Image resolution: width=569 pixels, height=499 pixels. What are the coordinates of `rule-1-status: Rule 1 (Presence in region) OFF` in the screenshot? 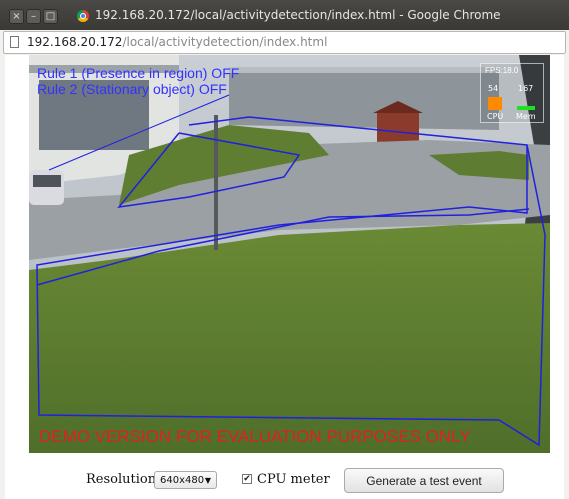 It's located at (138, 73).